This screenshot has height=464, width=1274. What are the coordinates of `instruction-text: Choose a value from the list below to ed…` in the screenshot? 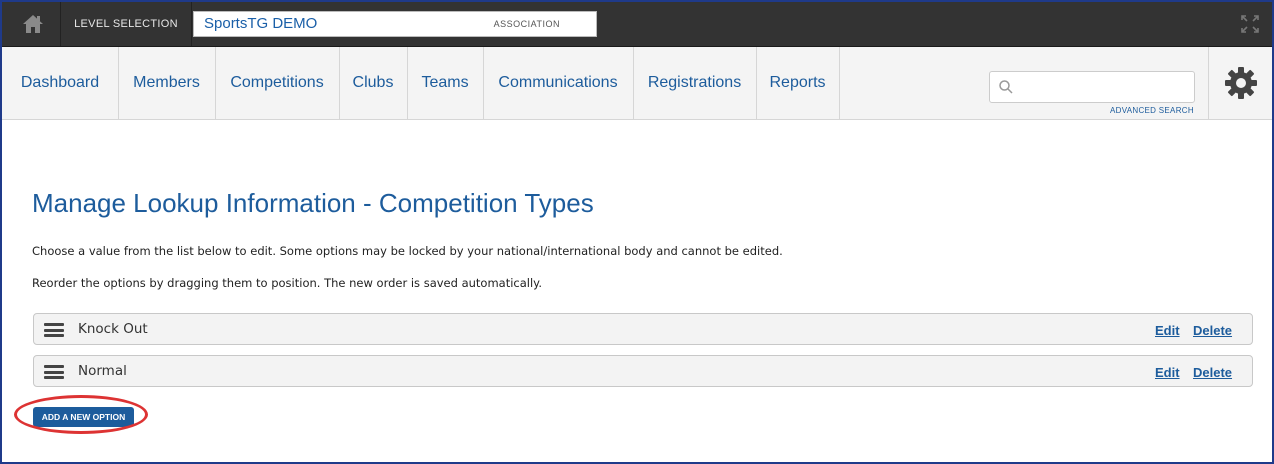 It's located at (407, 251).